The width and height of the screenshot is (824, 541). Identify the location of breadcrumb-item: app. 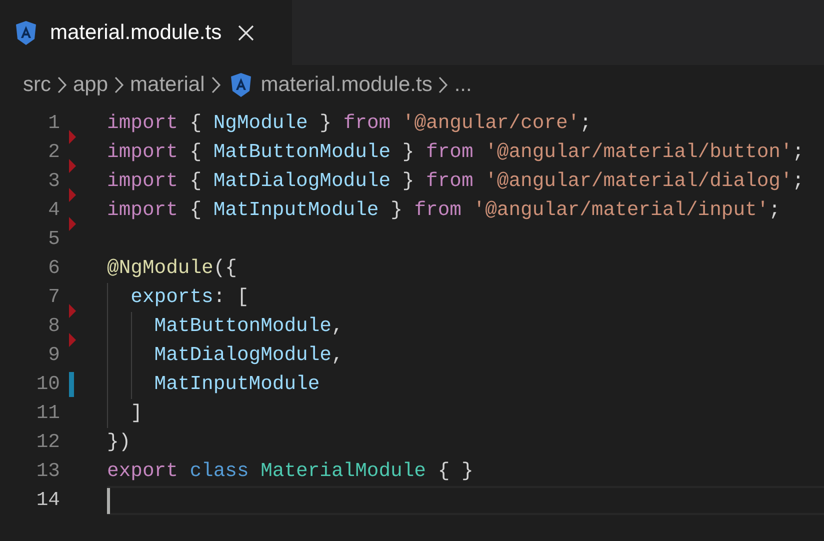
(90, 85).